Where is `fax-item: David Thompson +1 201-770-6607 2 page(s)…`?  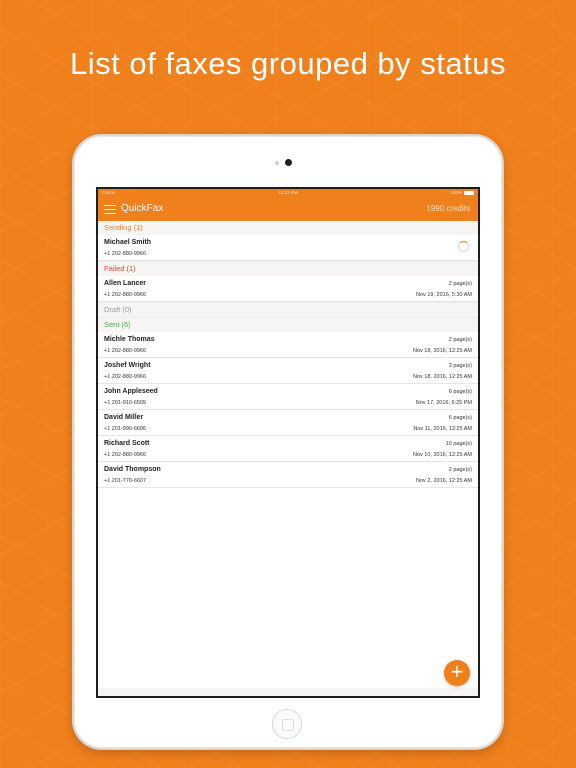
fax-item: David Thompson +1 201-770-6607 2 page(s)… is located at coordinates (288, 475).